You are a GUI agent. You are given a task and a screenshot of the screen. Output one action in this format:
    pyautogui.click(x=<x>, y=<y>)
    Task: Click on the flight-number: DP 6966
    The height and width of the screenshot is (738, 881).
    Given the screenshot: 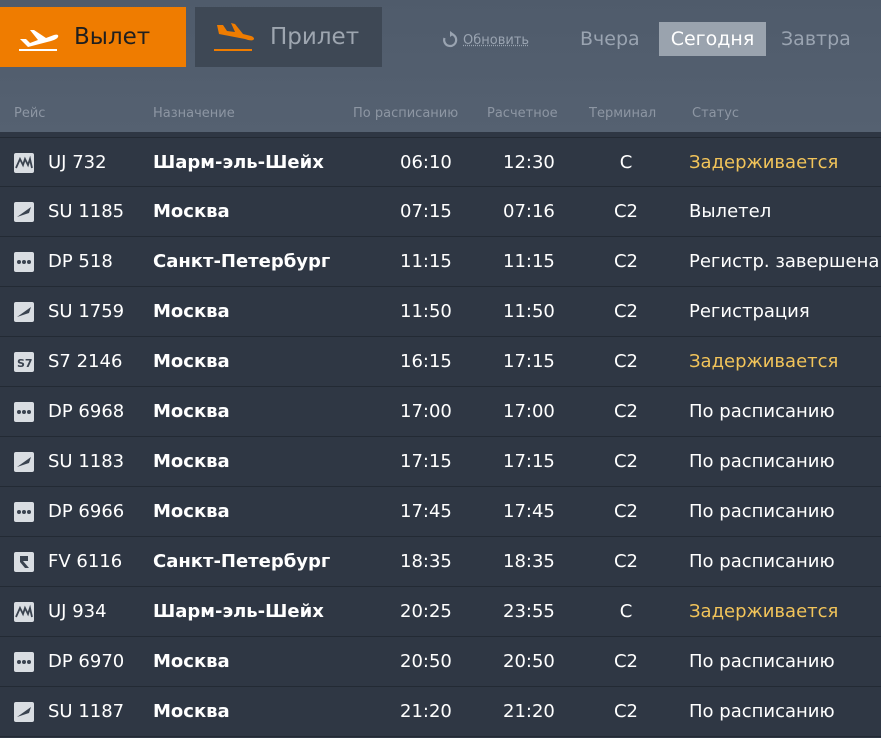 What is the action you would take?
    pyautogui.click(x=86, y=511)
    